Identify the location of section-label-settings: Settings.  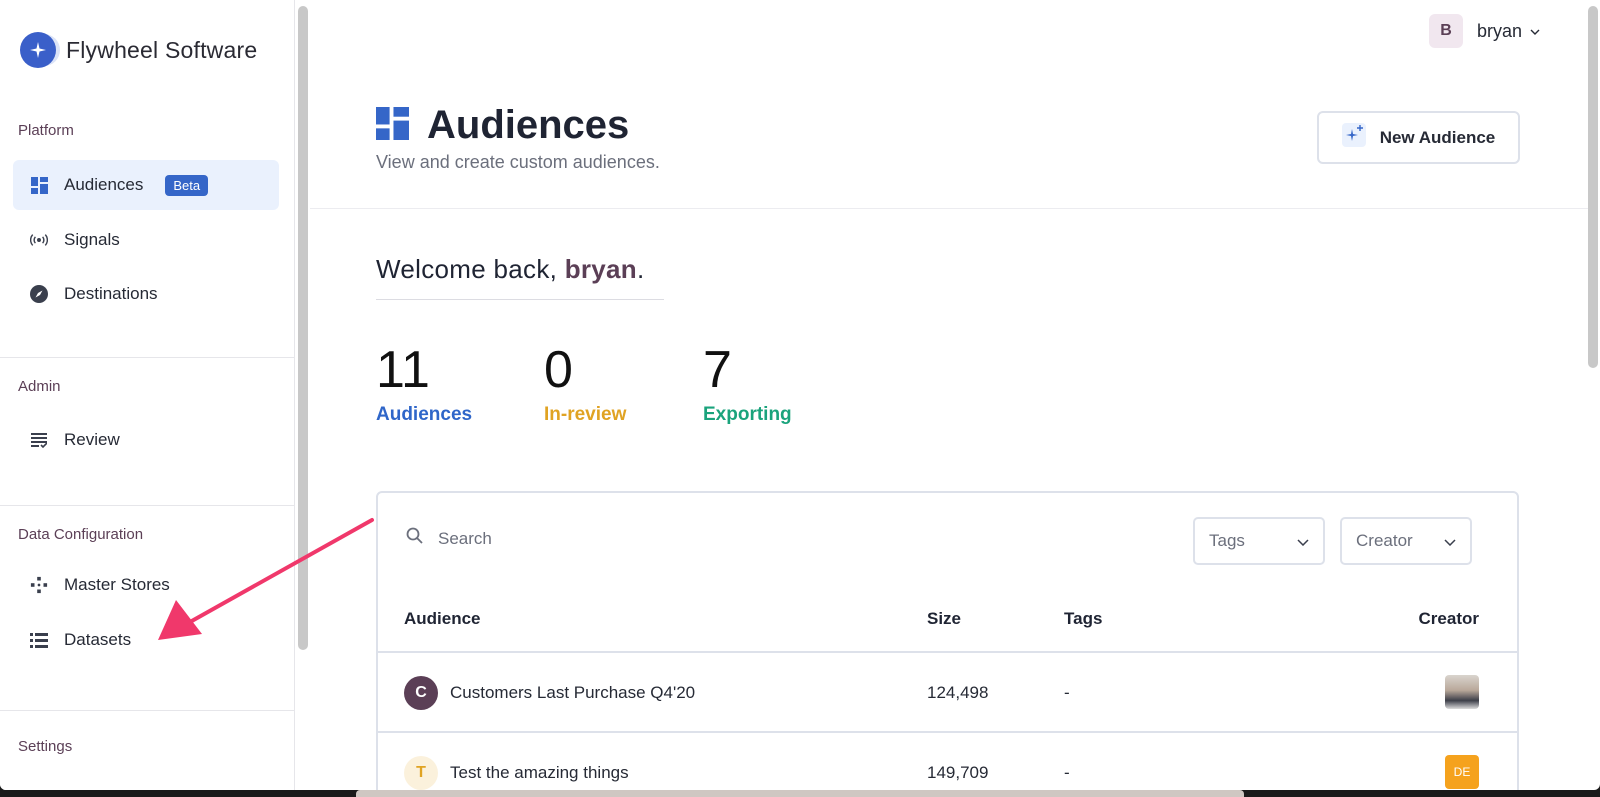
(45, 746).